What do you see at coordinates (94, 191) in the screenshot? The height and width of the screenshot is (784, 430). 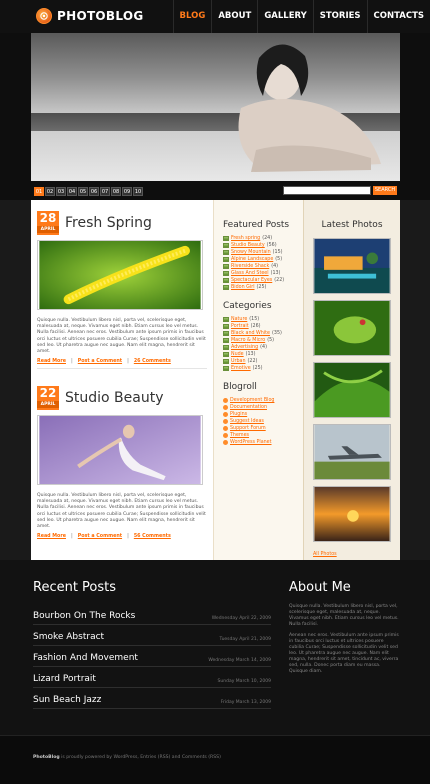 I see `slide-page-6: 06` at bounding box center [94, 191].